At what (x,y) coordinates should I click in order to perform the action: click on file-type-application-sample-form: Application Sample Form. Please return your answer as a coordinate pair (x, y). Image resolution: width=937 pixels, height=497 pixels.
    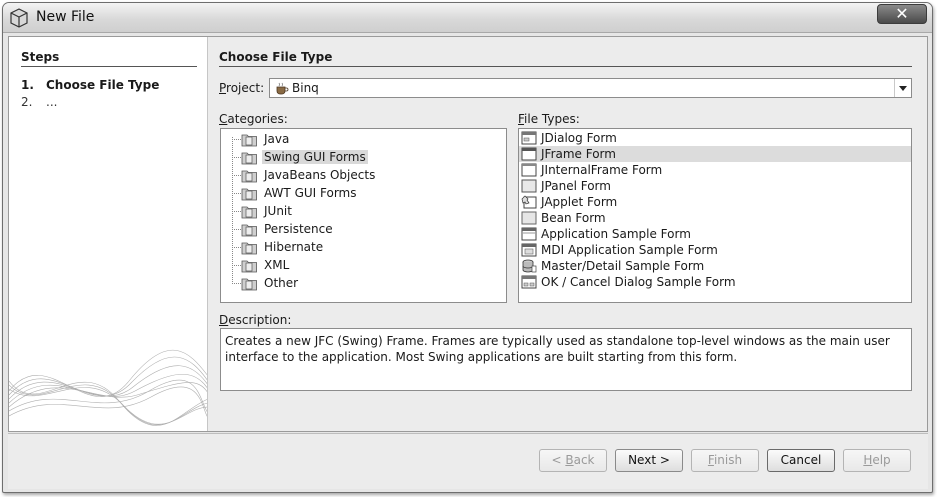
    Looking at the image, I should click on (715, 234).